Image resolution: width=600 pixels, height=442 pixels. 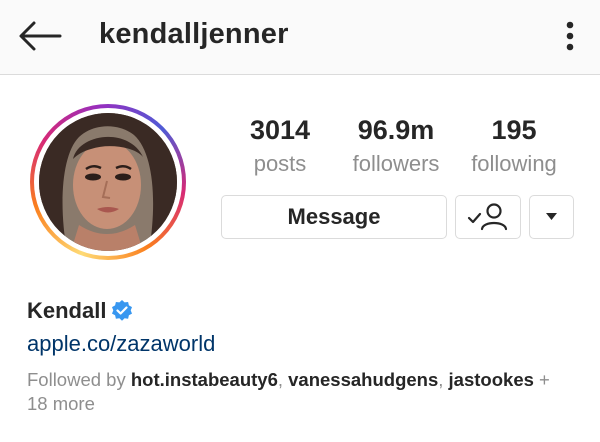 I want to click on caret-down-icon, so click(x=551, y=216).